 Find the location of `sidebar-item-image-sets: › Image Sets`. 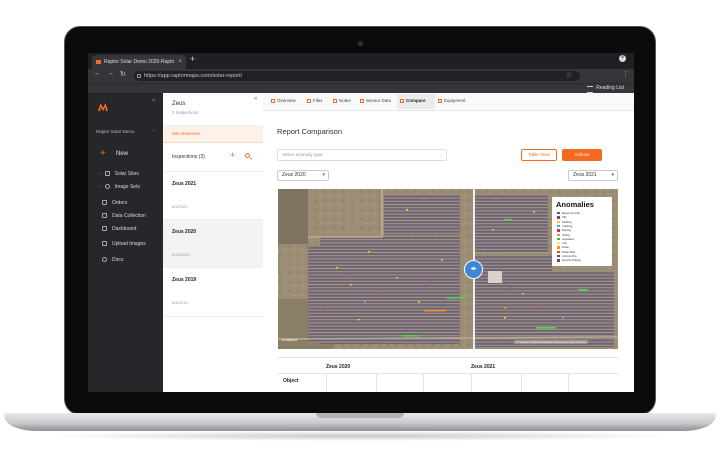

sidebar-item-image-sets: › Image Sets is located at coordinates (120, 187).